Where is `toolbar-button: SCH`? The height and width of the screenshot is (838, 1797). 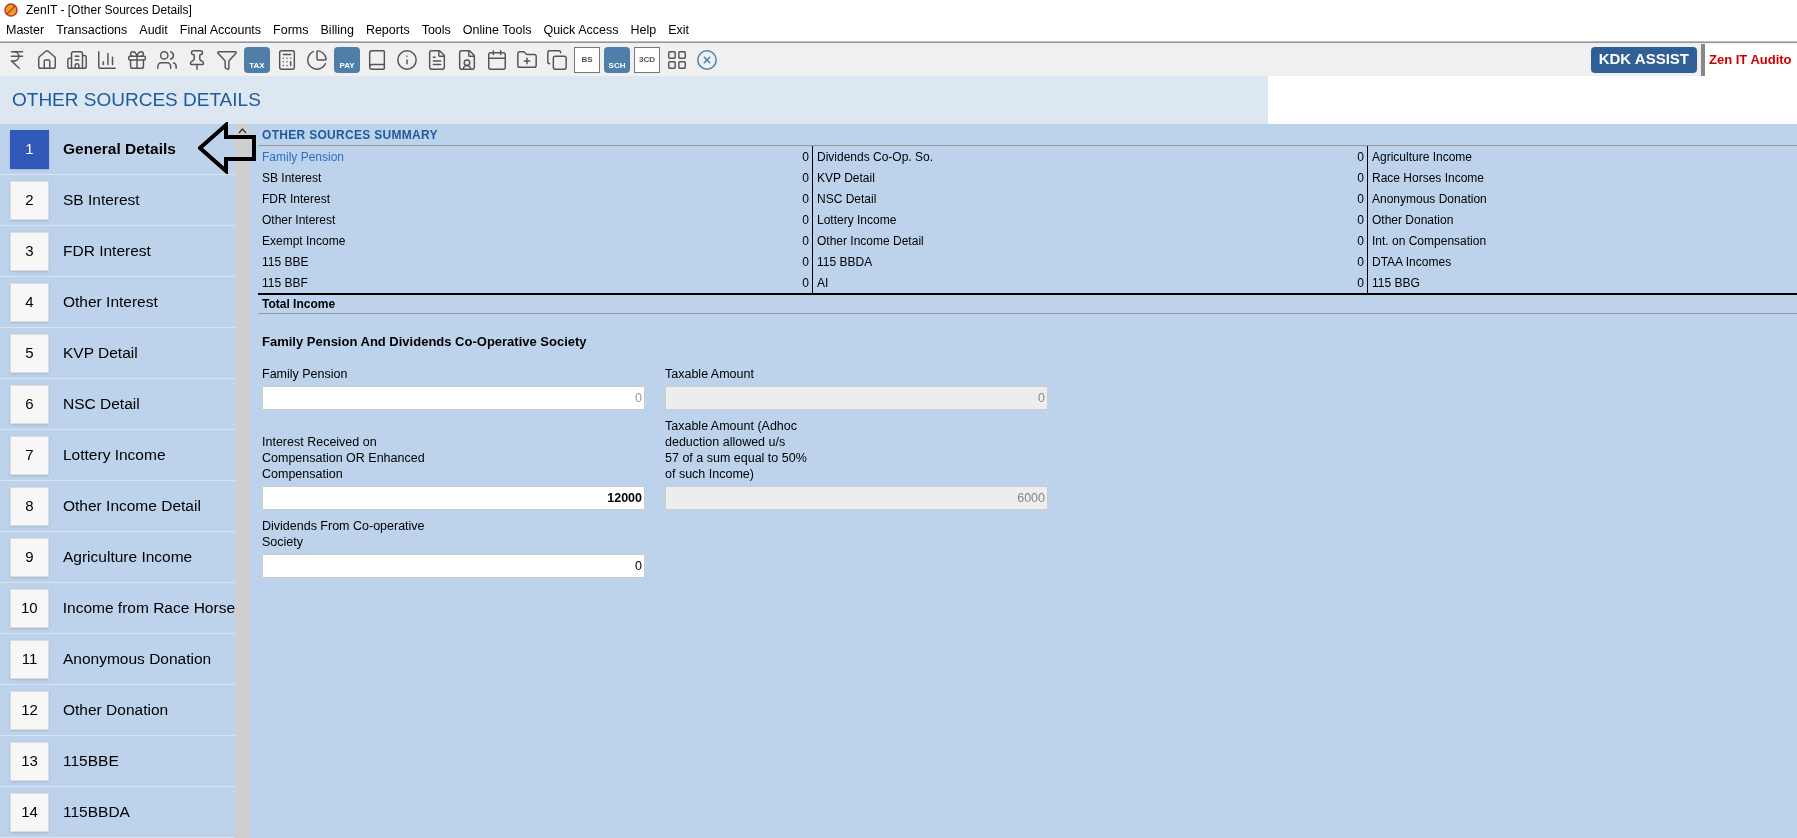 toolbar-button: SCH is located at coordinates (617, 59).